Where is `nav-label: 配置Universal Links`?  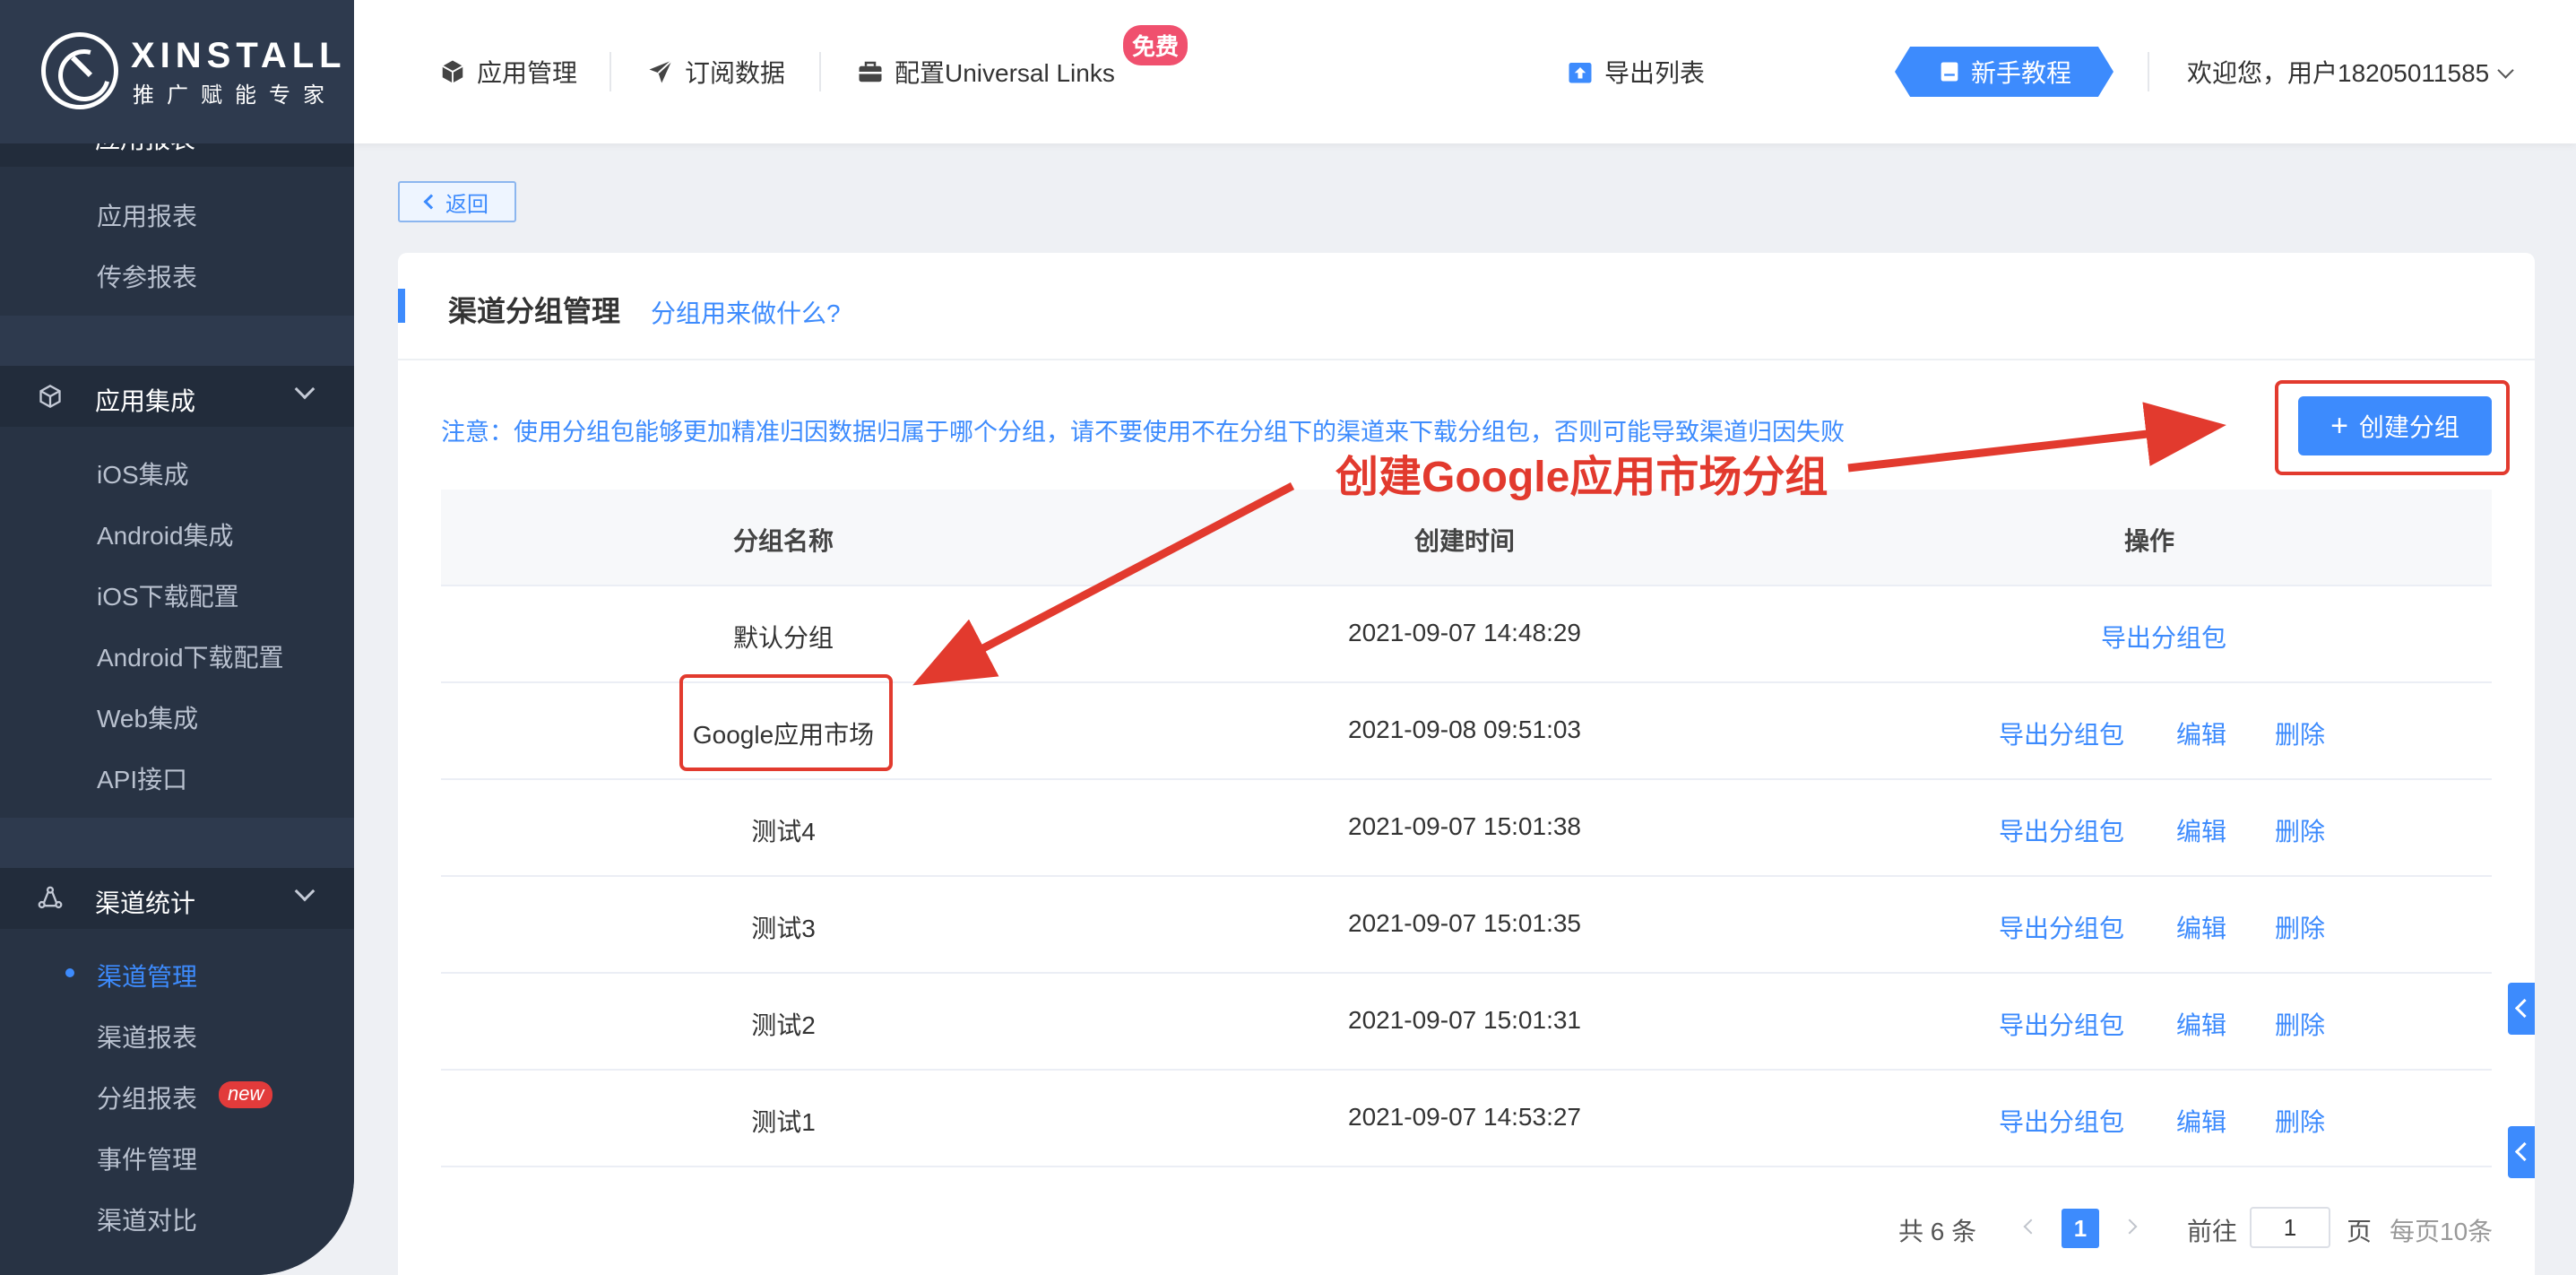 nav-label: 配置Universal Links is located at coordinates (1005, 73).